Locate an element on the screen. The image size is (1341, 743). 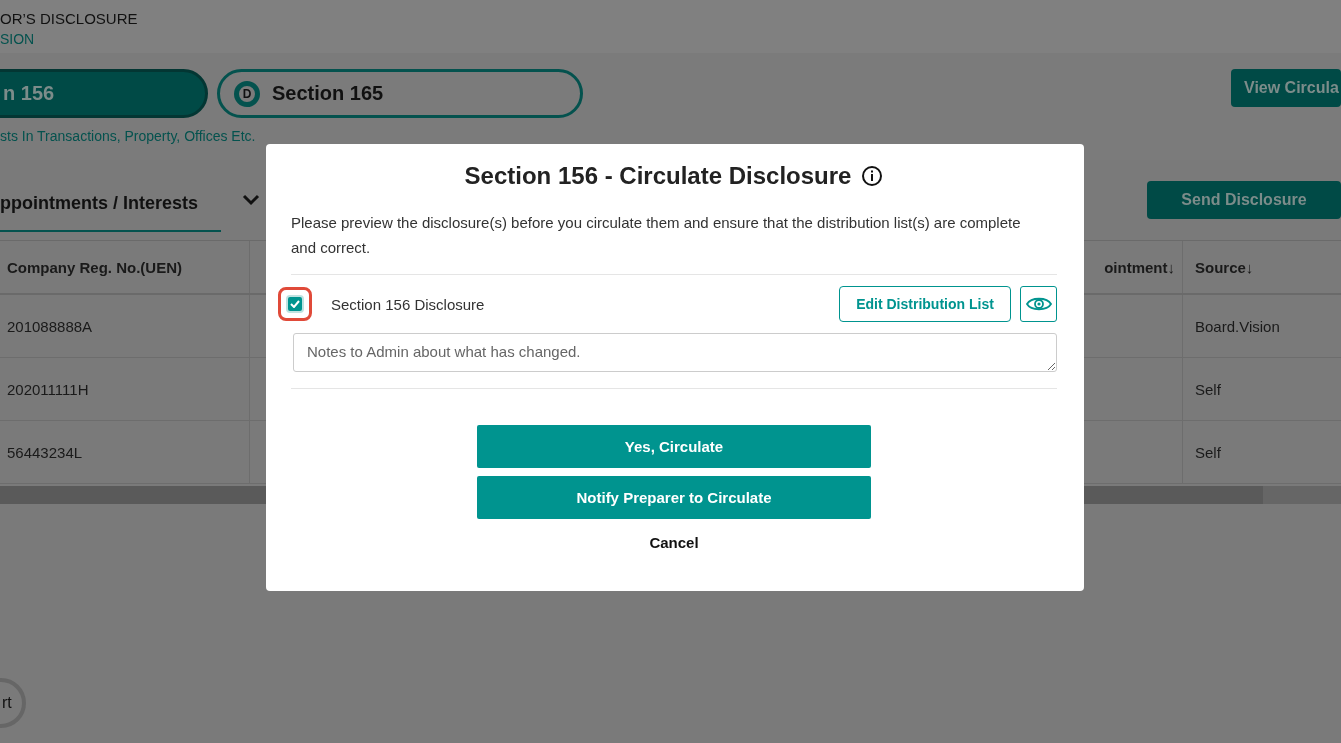
chevron-down-icon is located at coordinates (251, 200).